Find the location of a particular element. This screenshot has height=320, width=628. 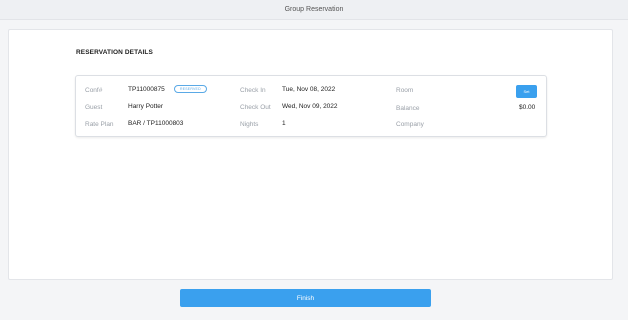

top-bar: Group Reservation is located at coordinates (314, 10).